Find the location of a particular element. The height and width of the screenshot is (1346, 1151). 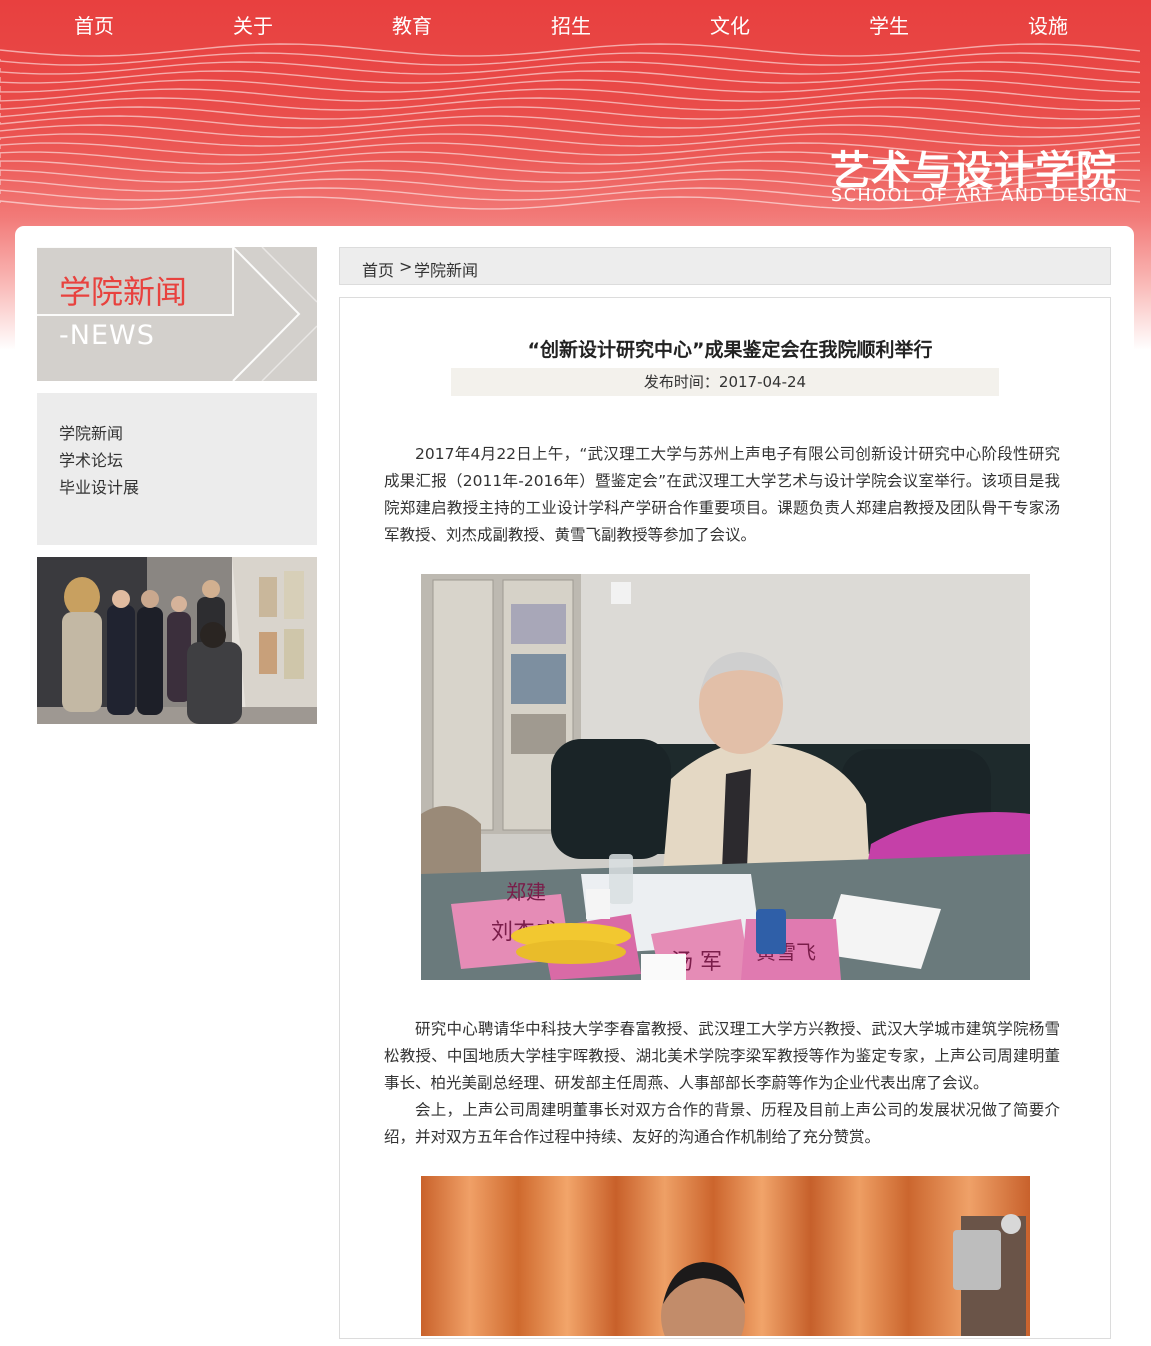

nav-education: 教育 is located at coordinates (412, 24).